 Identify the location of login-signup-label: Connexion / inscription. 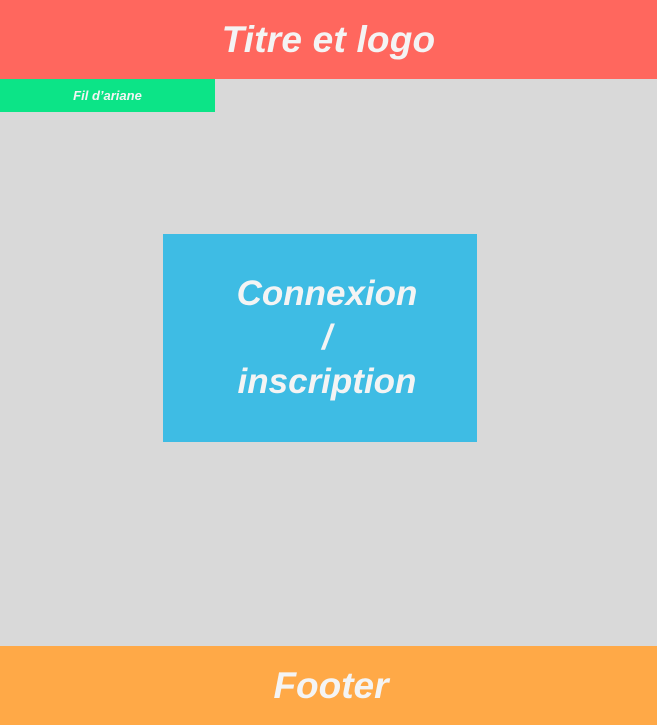
(327, 337).